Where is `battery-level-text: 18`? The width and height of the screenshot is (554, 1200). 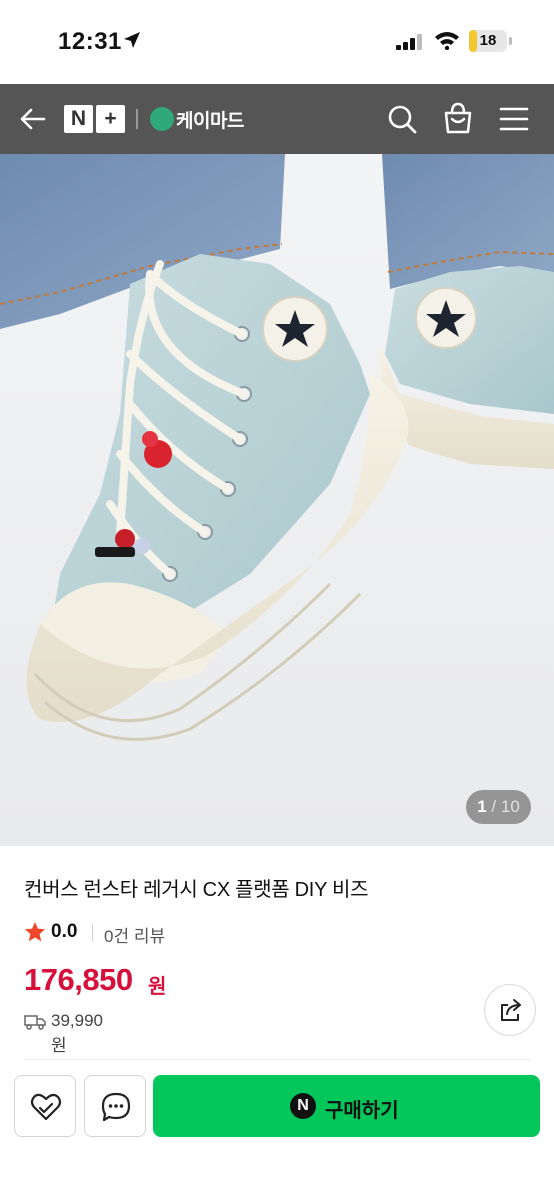 battery-level-text: 18 is located at coordinates (488, 40).